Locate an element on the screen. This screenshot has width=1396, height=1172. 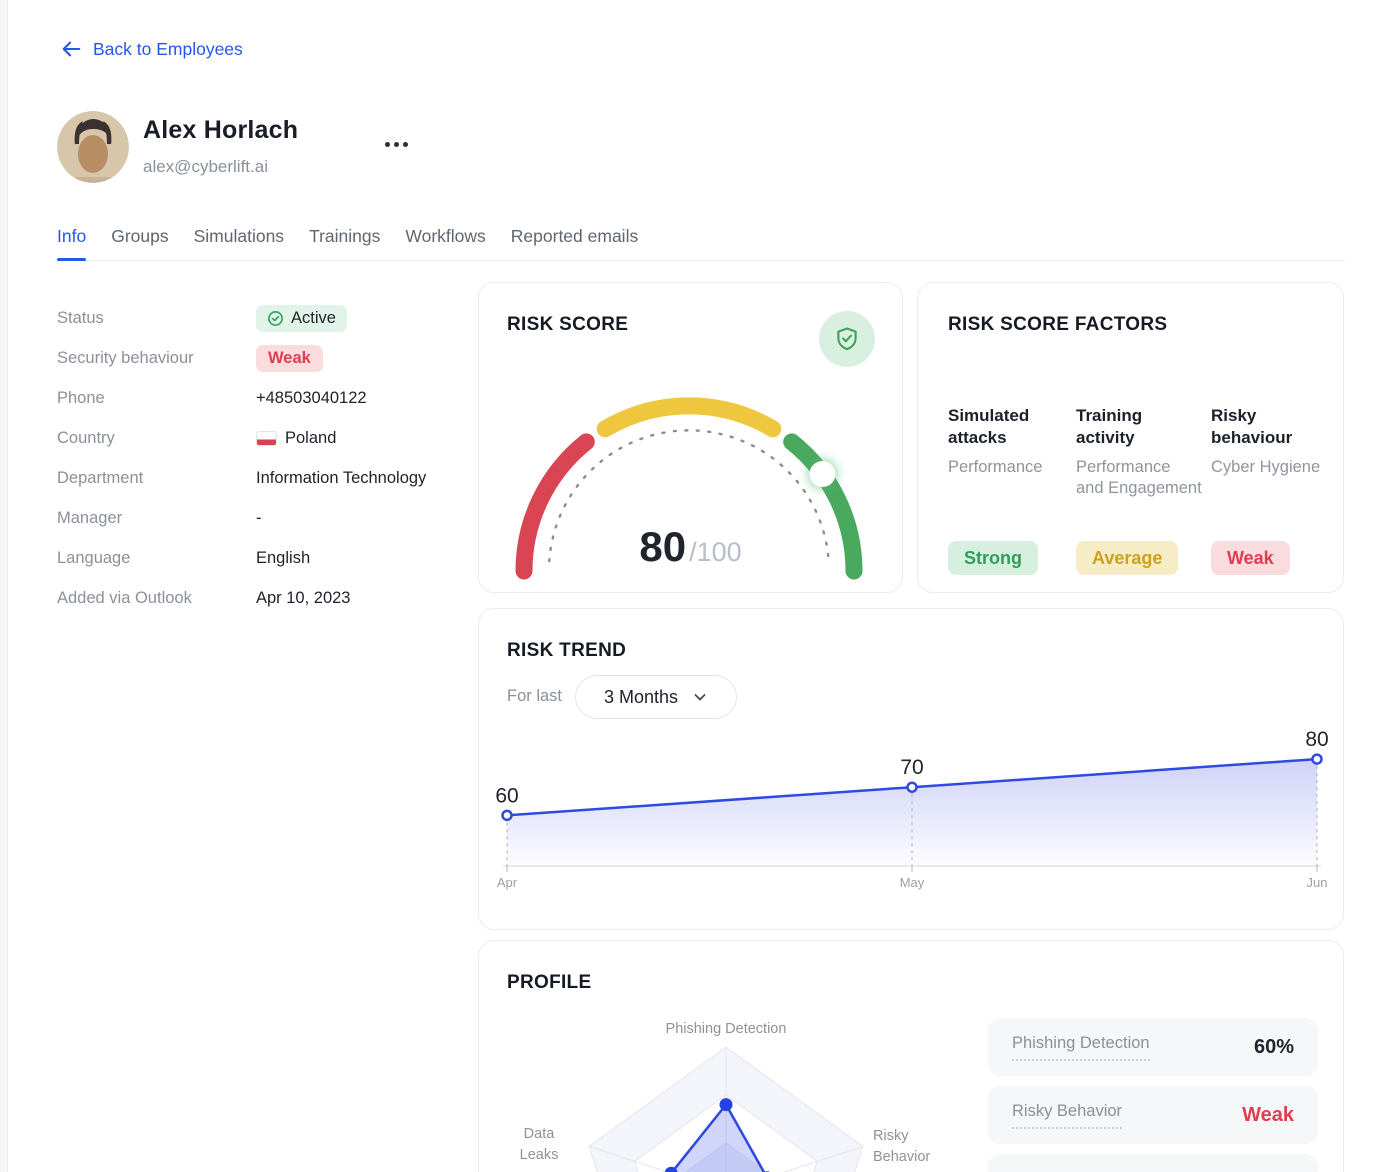
poland-flag-icon is located at coordinates (266, 438).